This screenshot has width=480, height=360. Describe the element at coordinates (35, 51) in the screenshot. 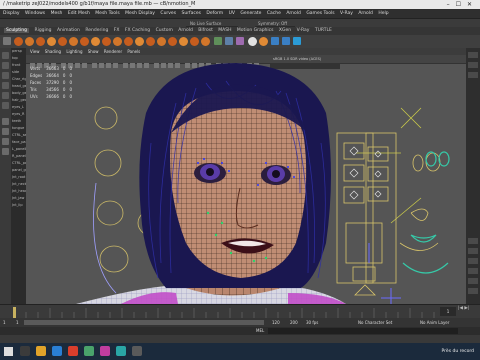

I see `viewport-menu-view: View` at that location.